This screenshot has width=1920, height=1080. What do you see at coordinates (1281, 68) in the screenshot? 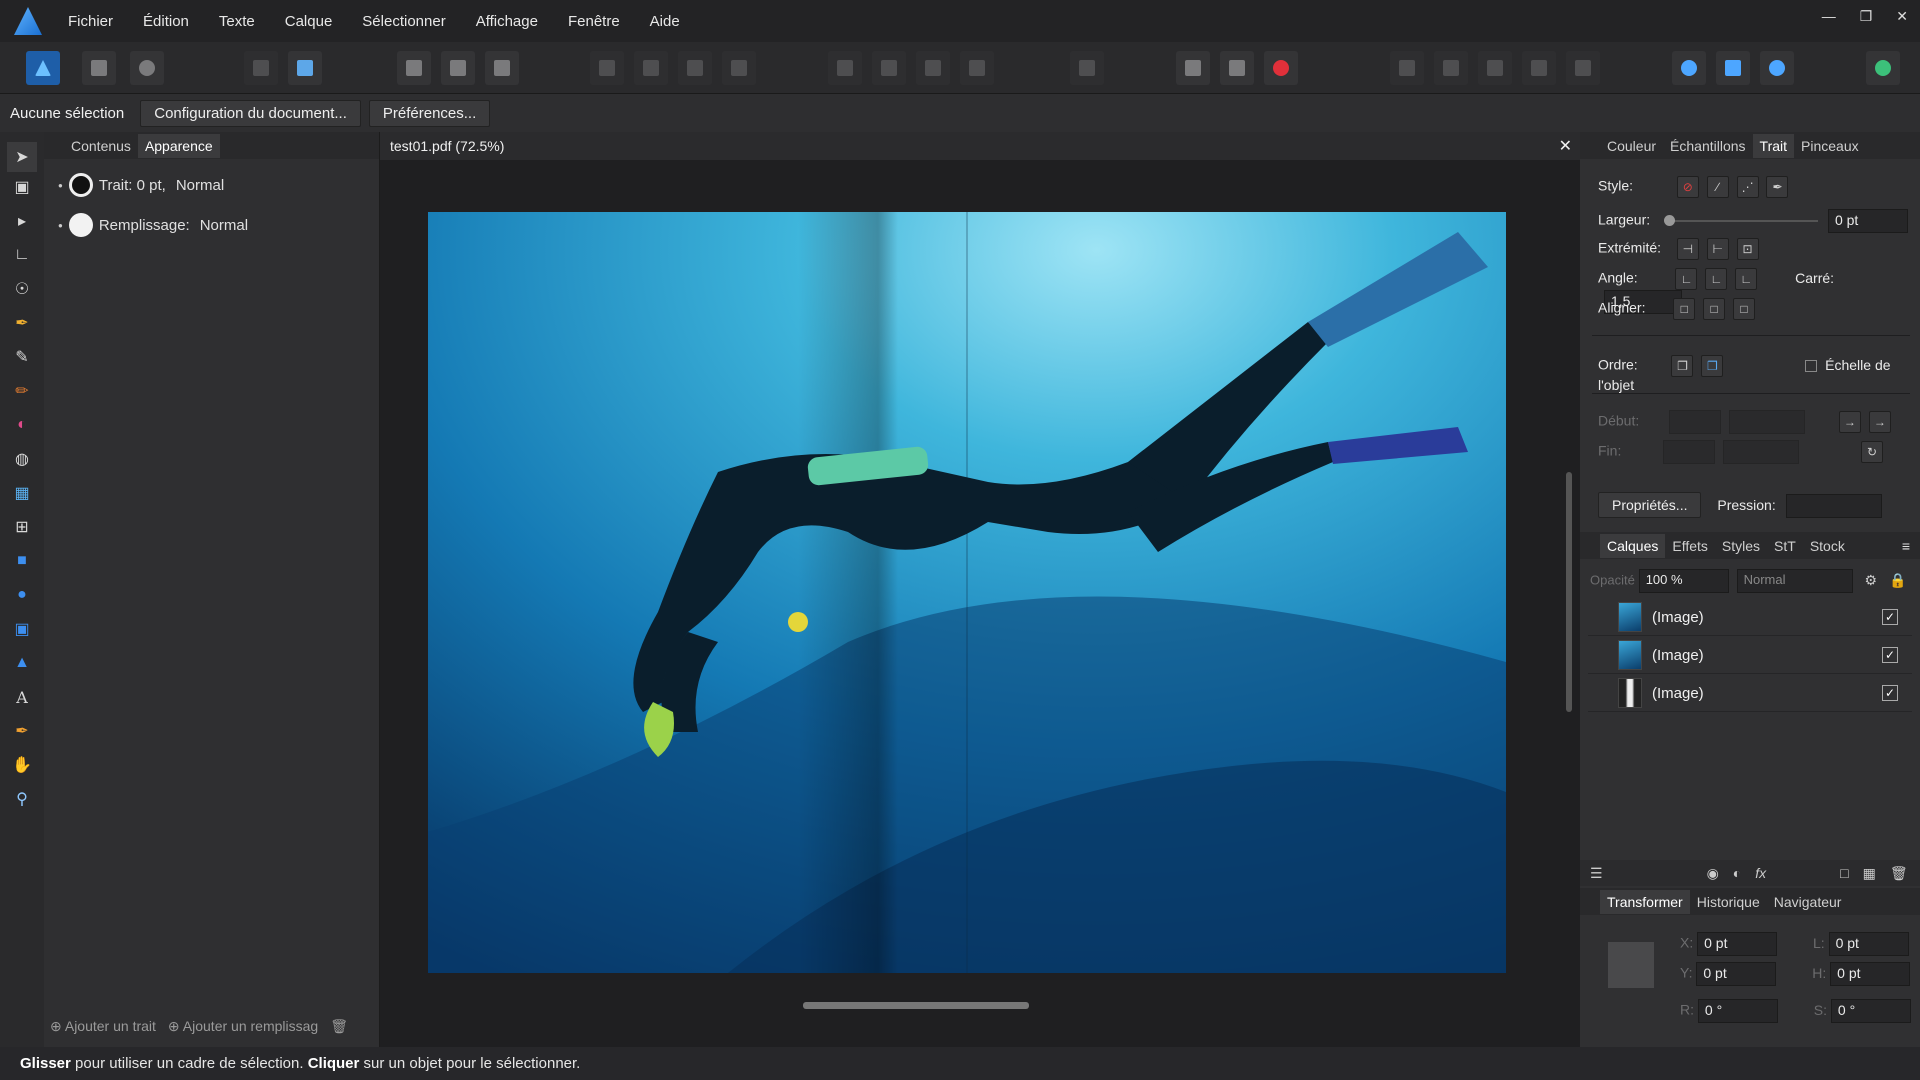
I see `snapping-magnet-button` at bounding box center [1281, 68].